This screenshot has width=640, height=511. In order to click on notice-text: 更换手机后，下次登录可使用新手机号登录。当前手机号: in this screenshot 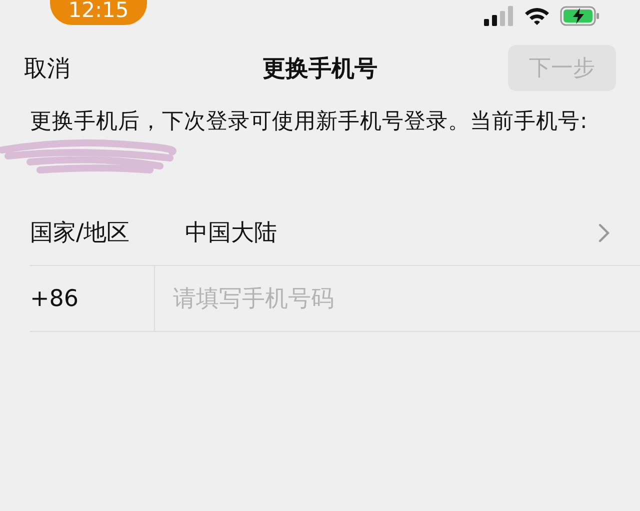, I will do `click(309, 122)`.